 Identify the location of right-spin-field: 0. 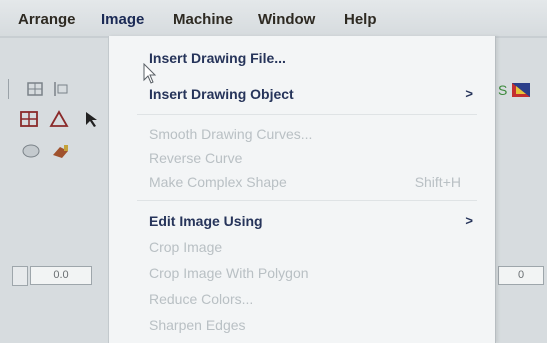
(521, 275).